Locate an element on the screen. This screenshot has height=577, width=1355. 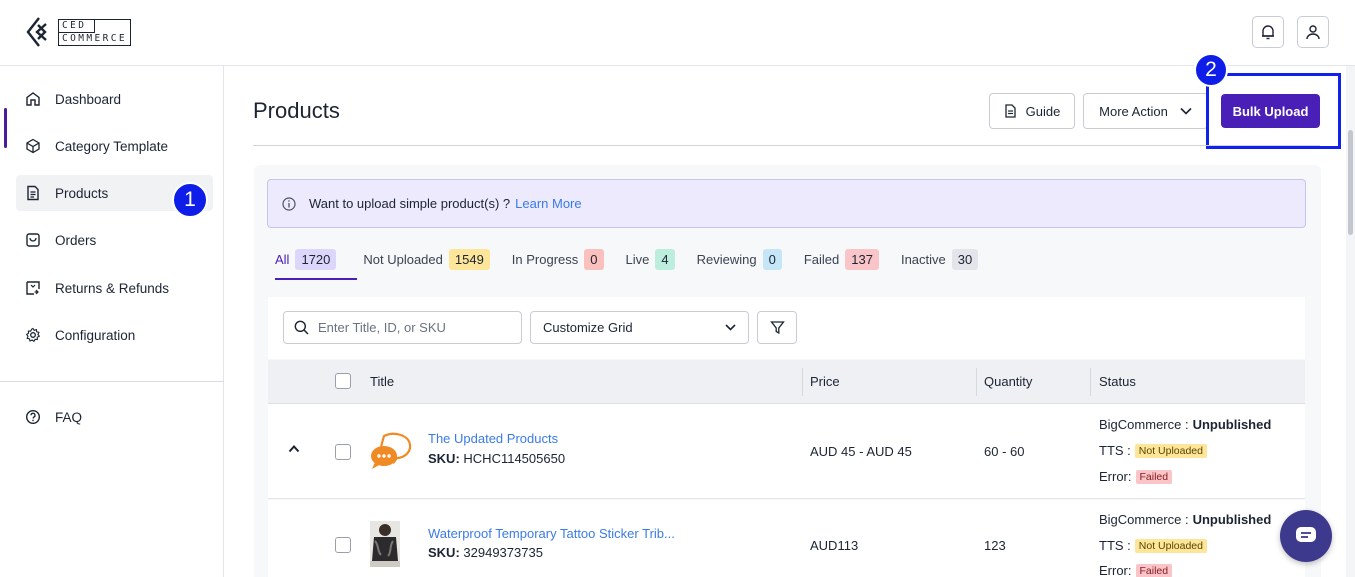
product-title-link: The Updated Products is located at coordinates (493, 438).